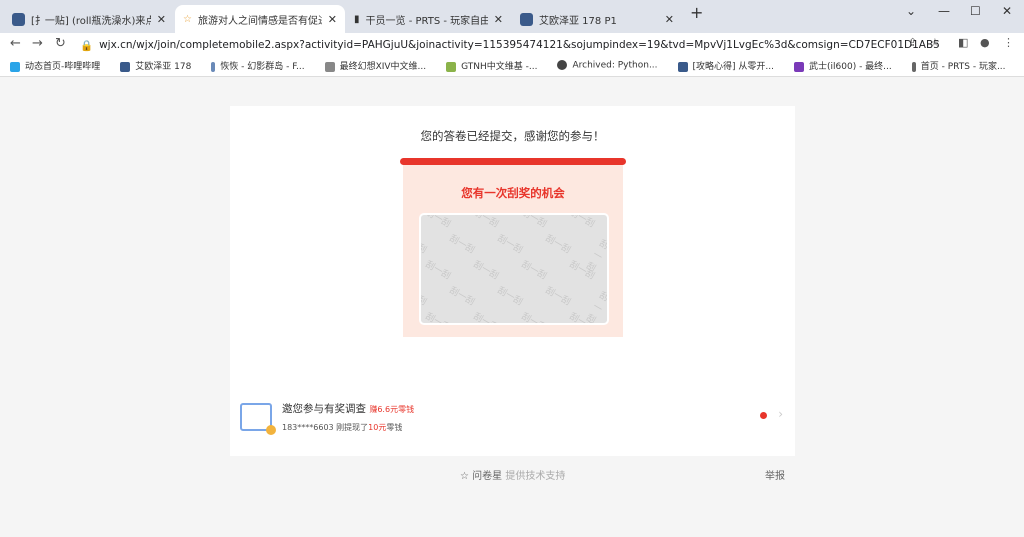  I want to click on reload-button: ↻, so click(60, 43).